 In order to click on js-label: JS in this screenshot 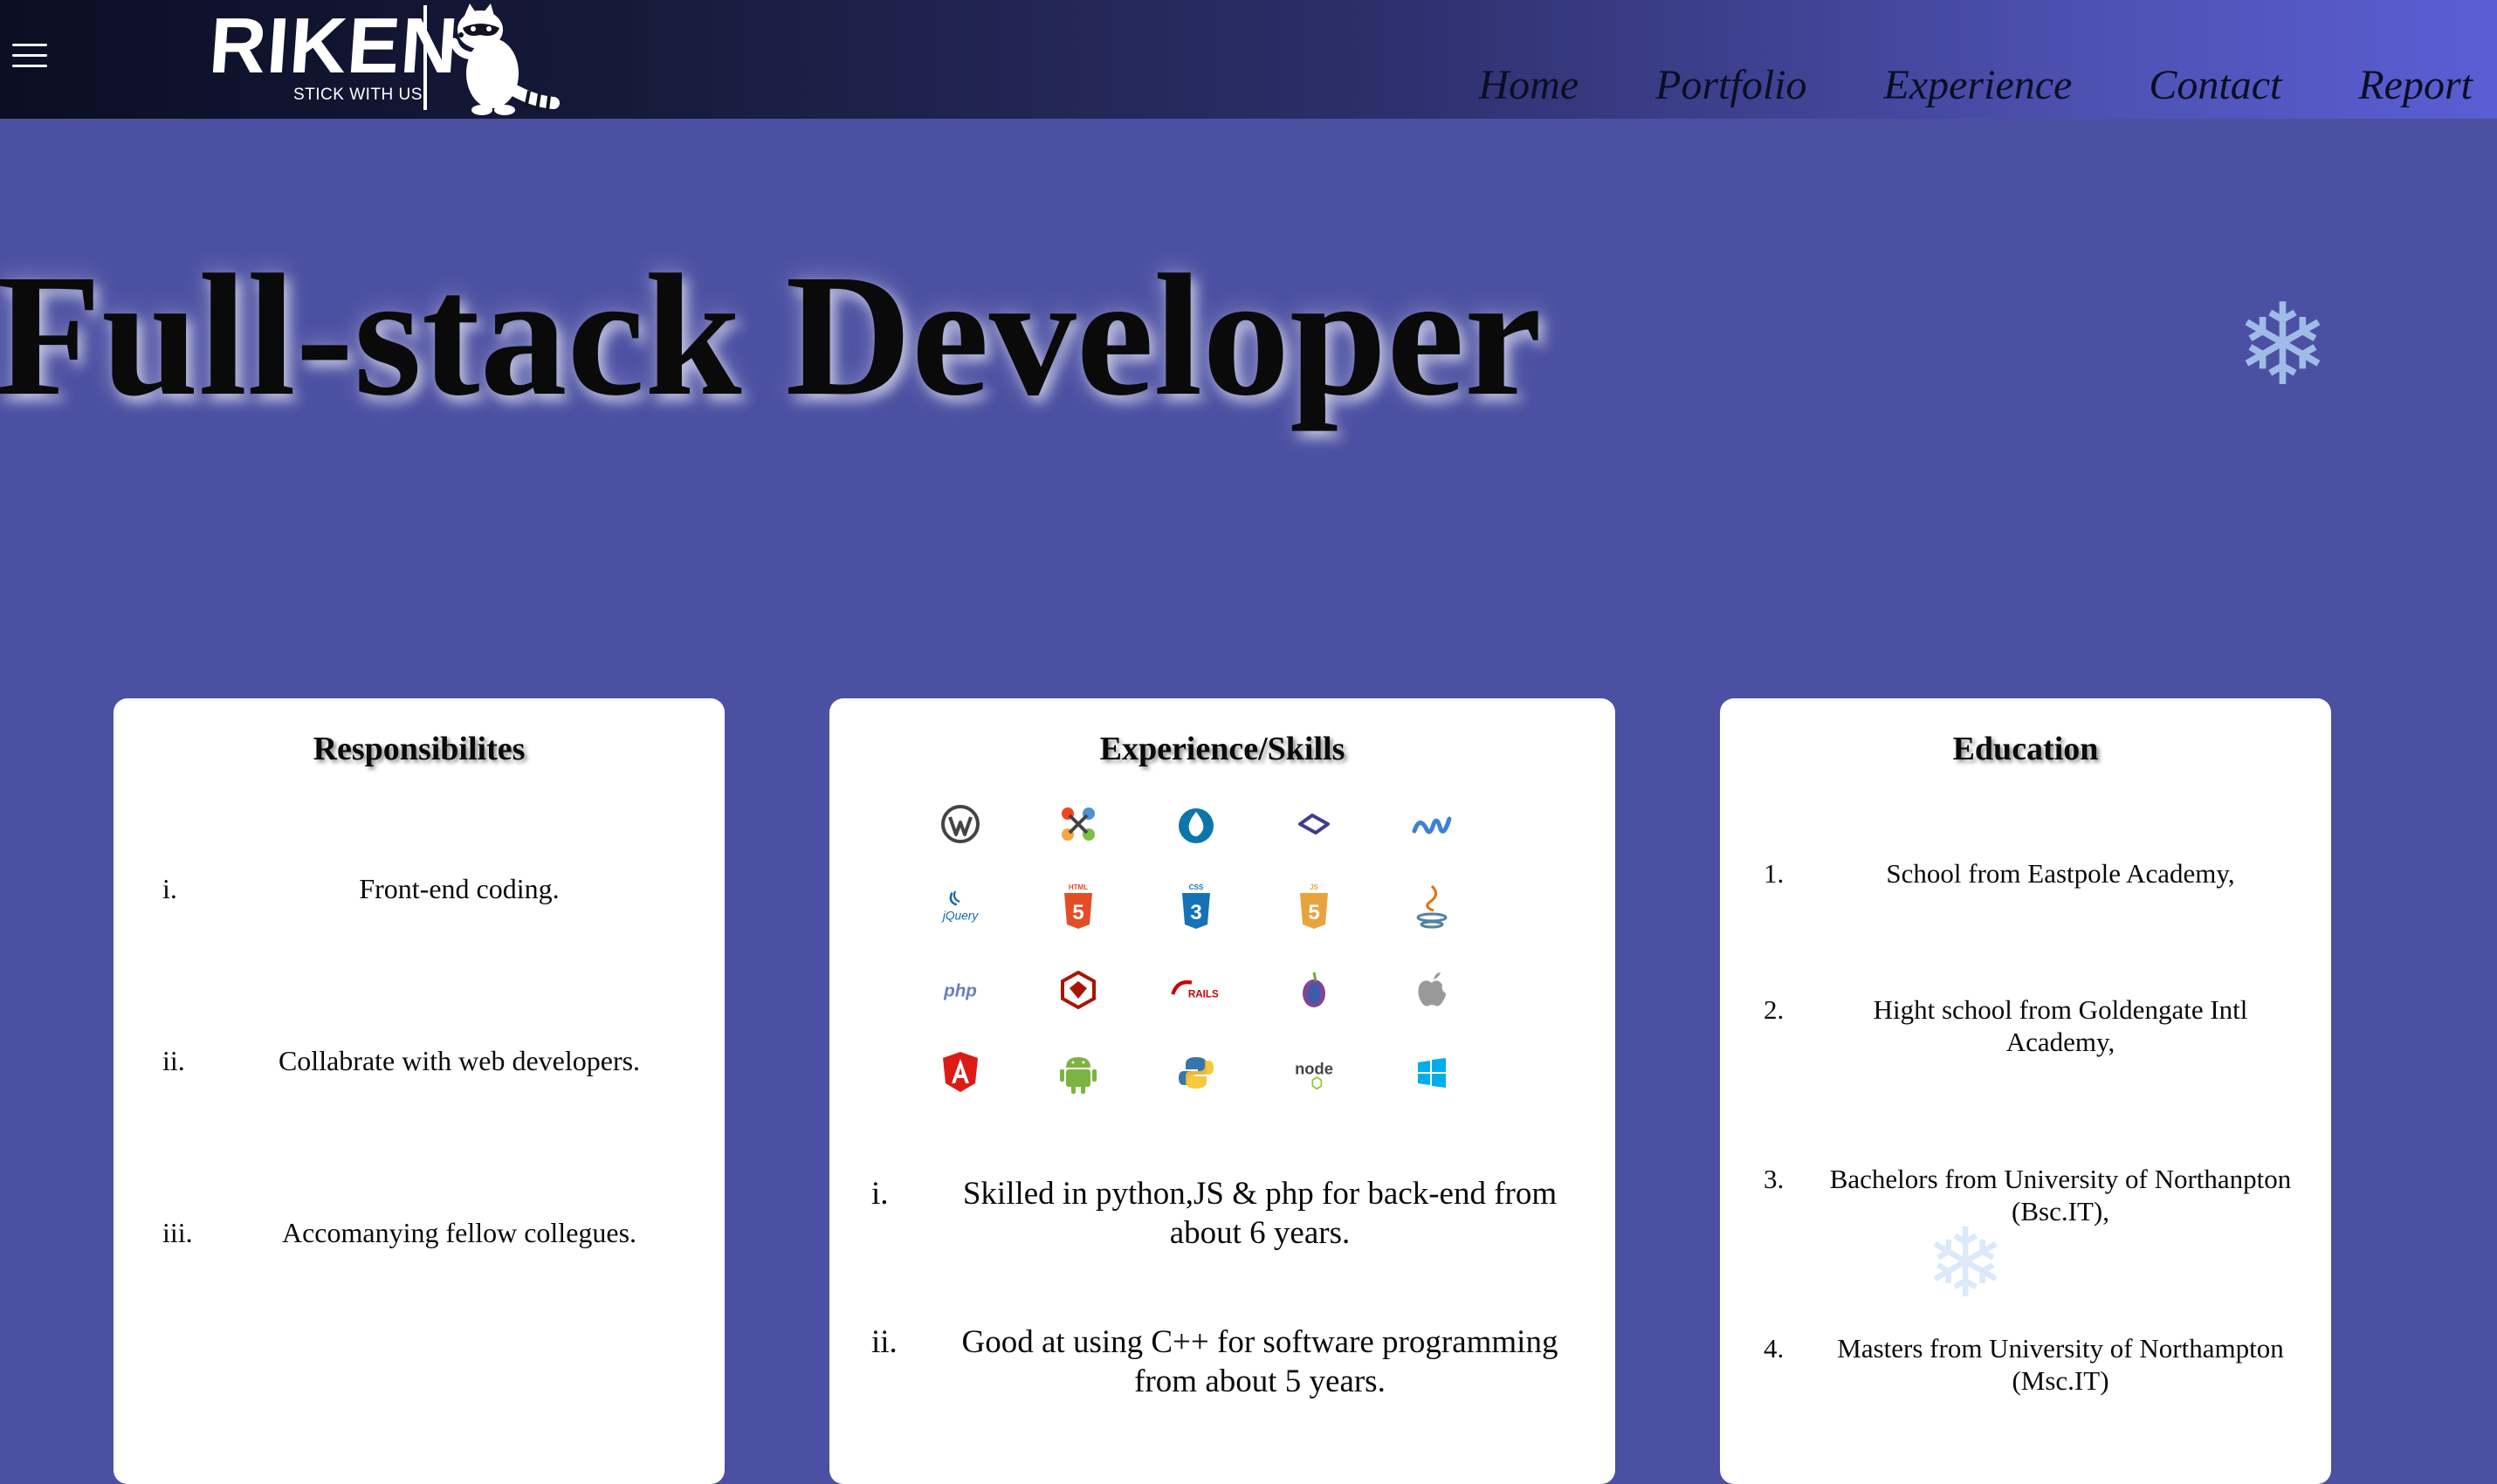, I will do `click(1314, 887)`.